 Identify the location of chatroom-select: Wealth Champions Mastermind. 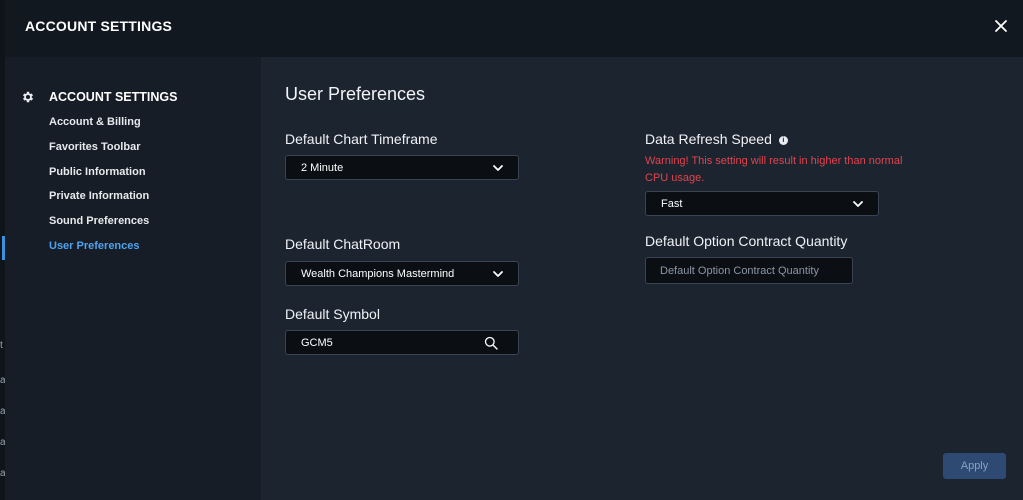
(402, 273).